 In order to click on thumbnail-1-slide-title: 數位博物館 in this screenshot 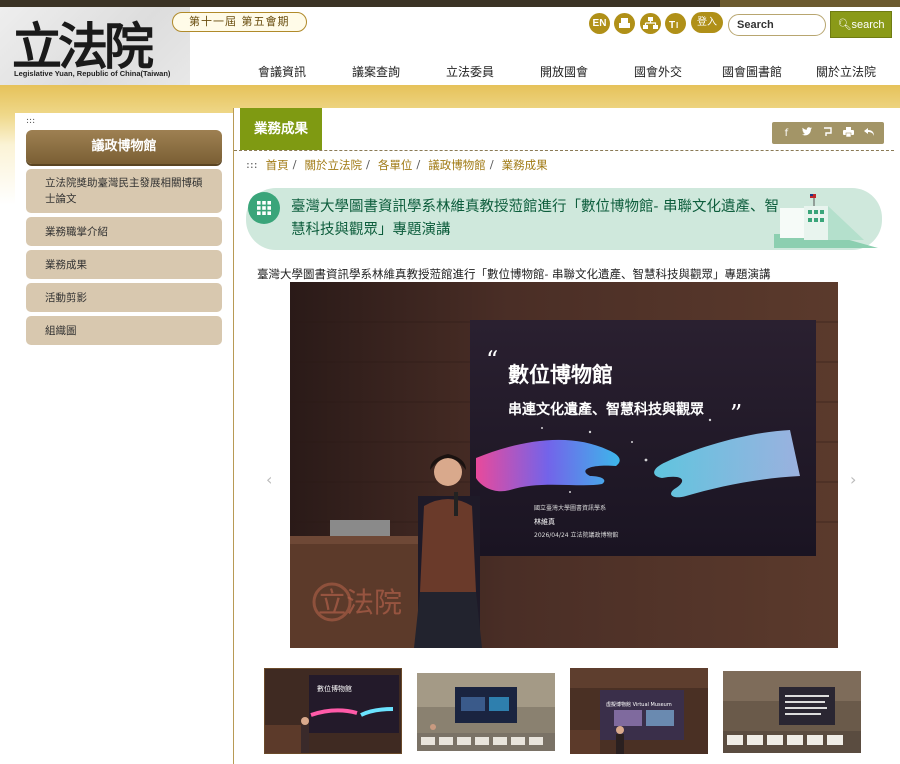, I will do `click(334, 688)`.